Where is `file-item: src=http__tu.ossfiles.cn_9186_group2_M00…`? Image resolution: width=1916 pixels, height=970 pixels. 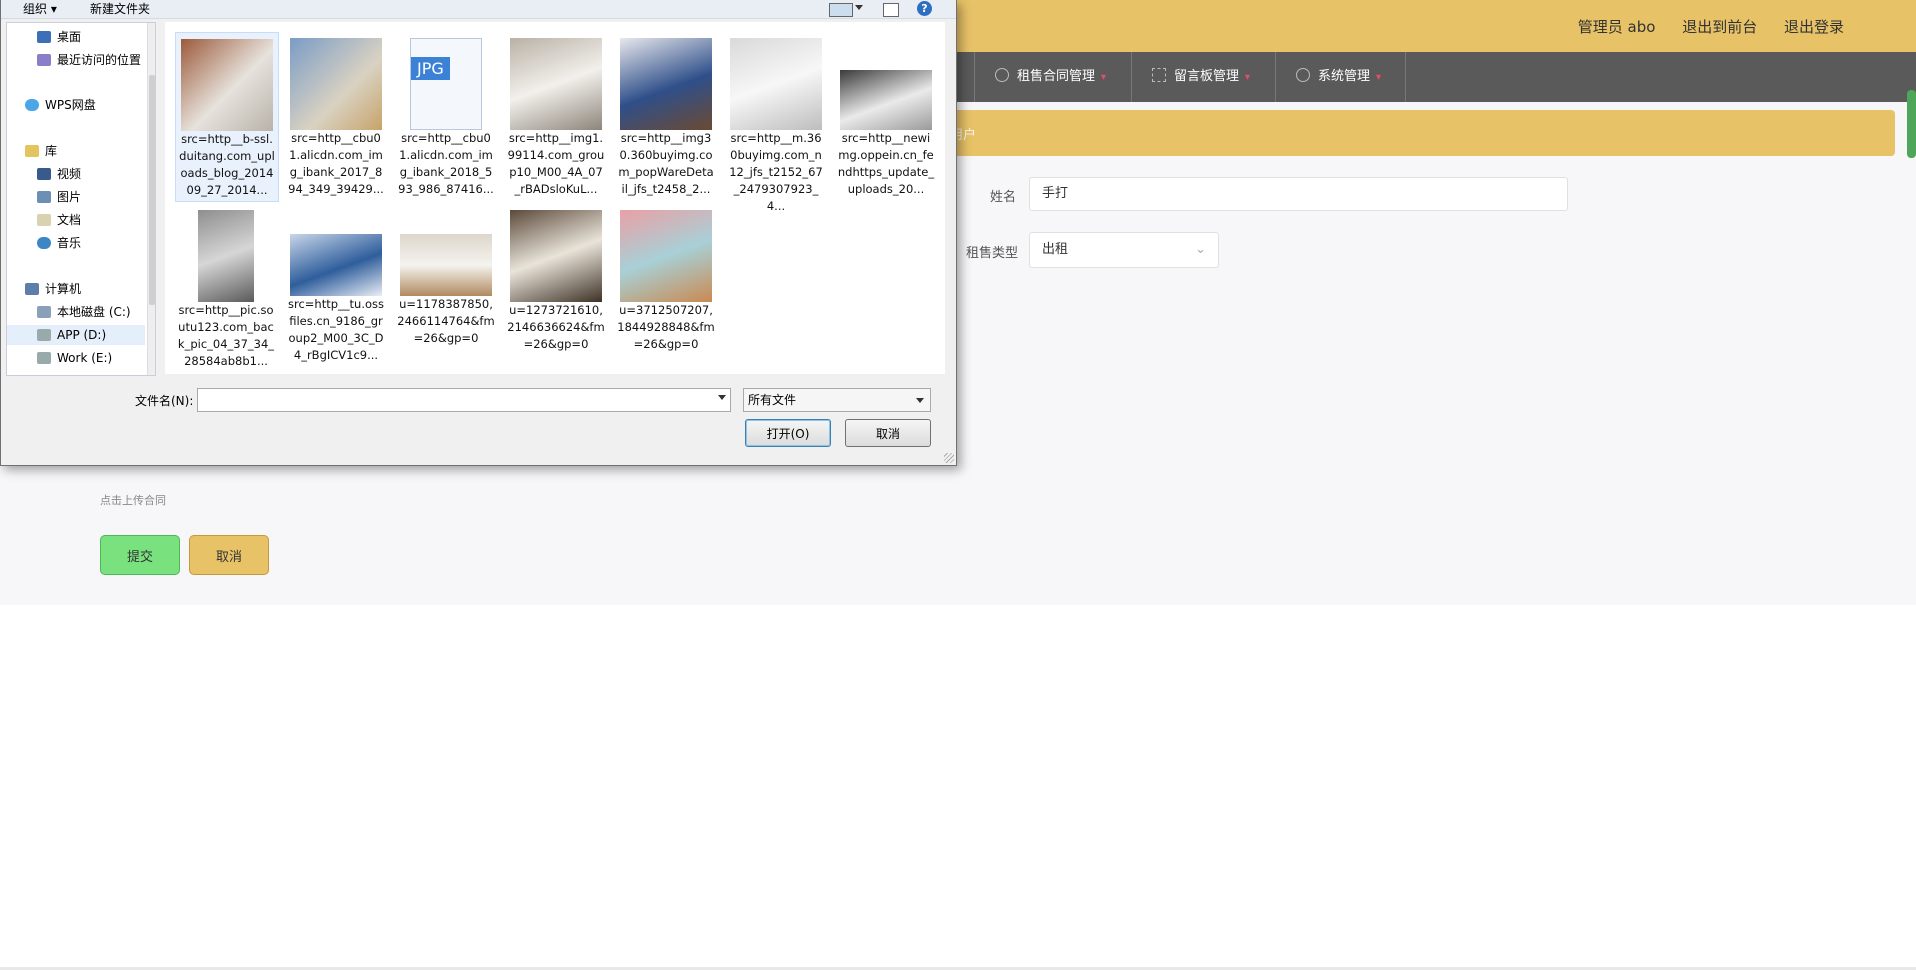
file-item: src=http__tu.ossfiles.cn_9186_group2_M00… is located at coordinates (336, 284).